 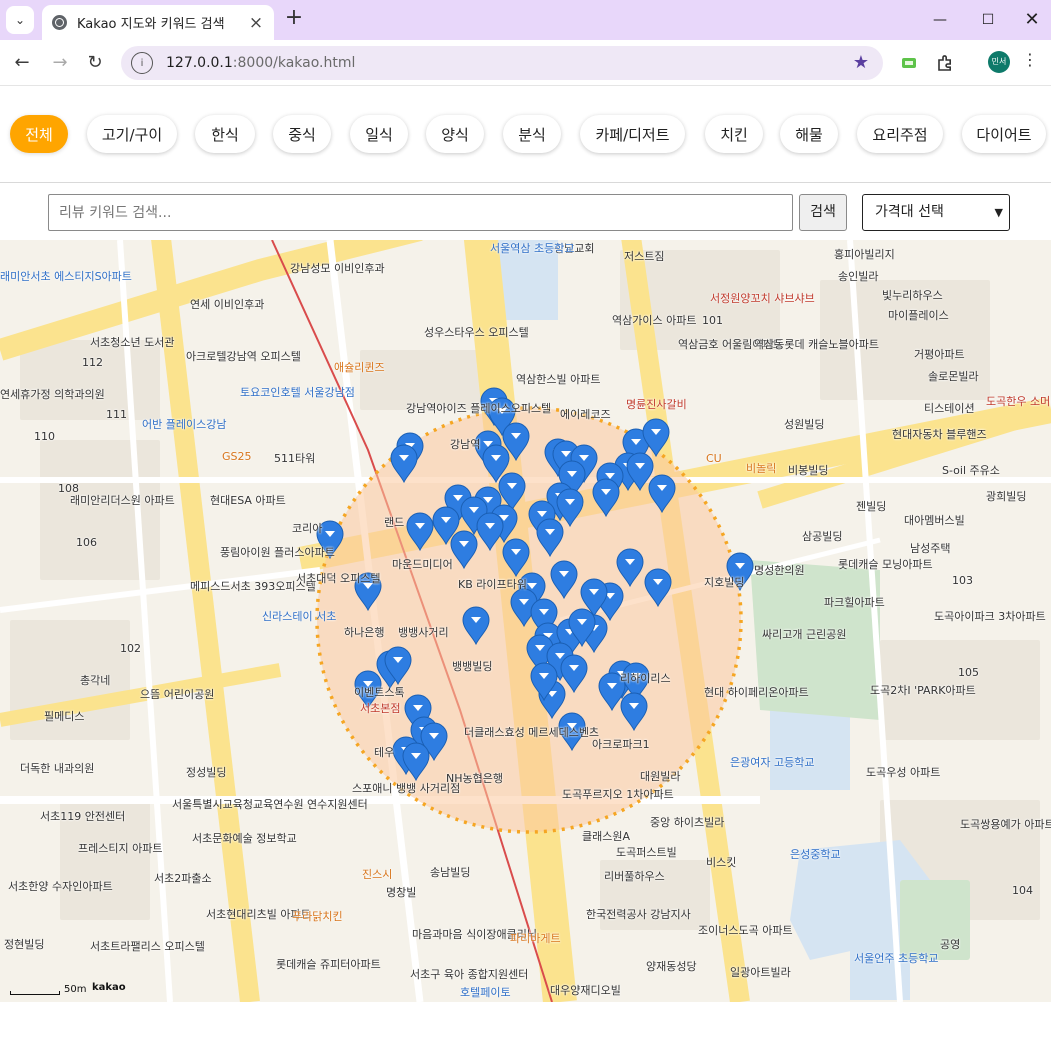 What do you see at coordinates (644, 256) in the screenshot?
I see `map-label: 저스트짐` at bounding box center [644, 256].